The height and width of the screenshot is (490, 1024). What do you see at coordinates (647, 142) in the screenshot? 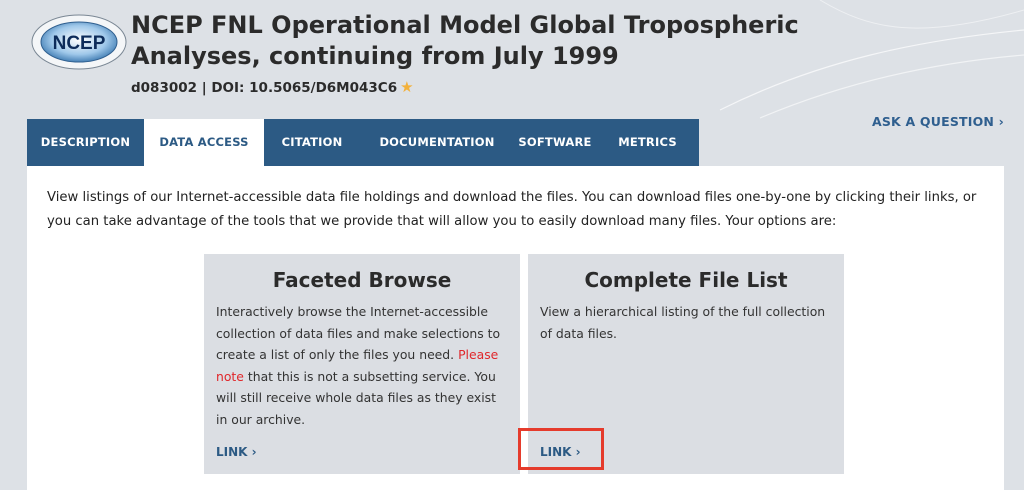
I see `tab-metrics: METRICS` at bounding box center [647, 142].